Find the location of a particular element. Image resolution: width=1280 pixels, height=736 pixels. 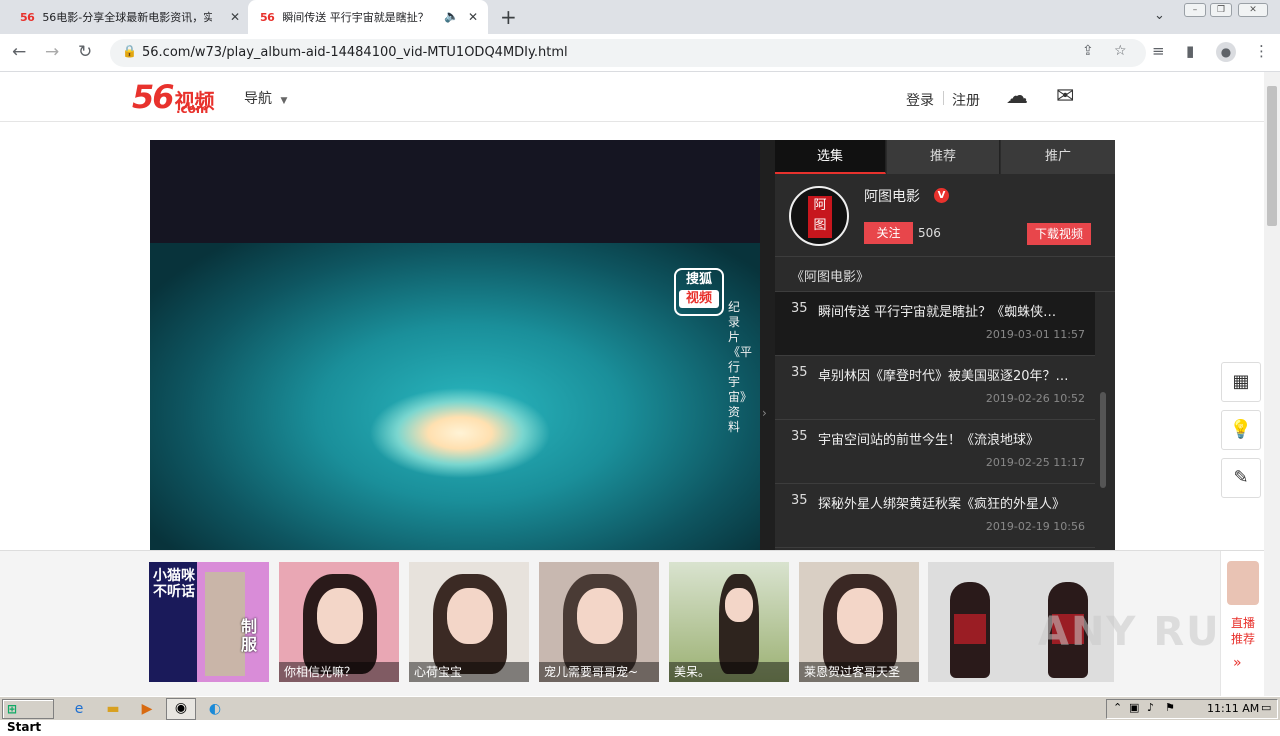

nav-label: 导航 is located at coordinates (258, 99).